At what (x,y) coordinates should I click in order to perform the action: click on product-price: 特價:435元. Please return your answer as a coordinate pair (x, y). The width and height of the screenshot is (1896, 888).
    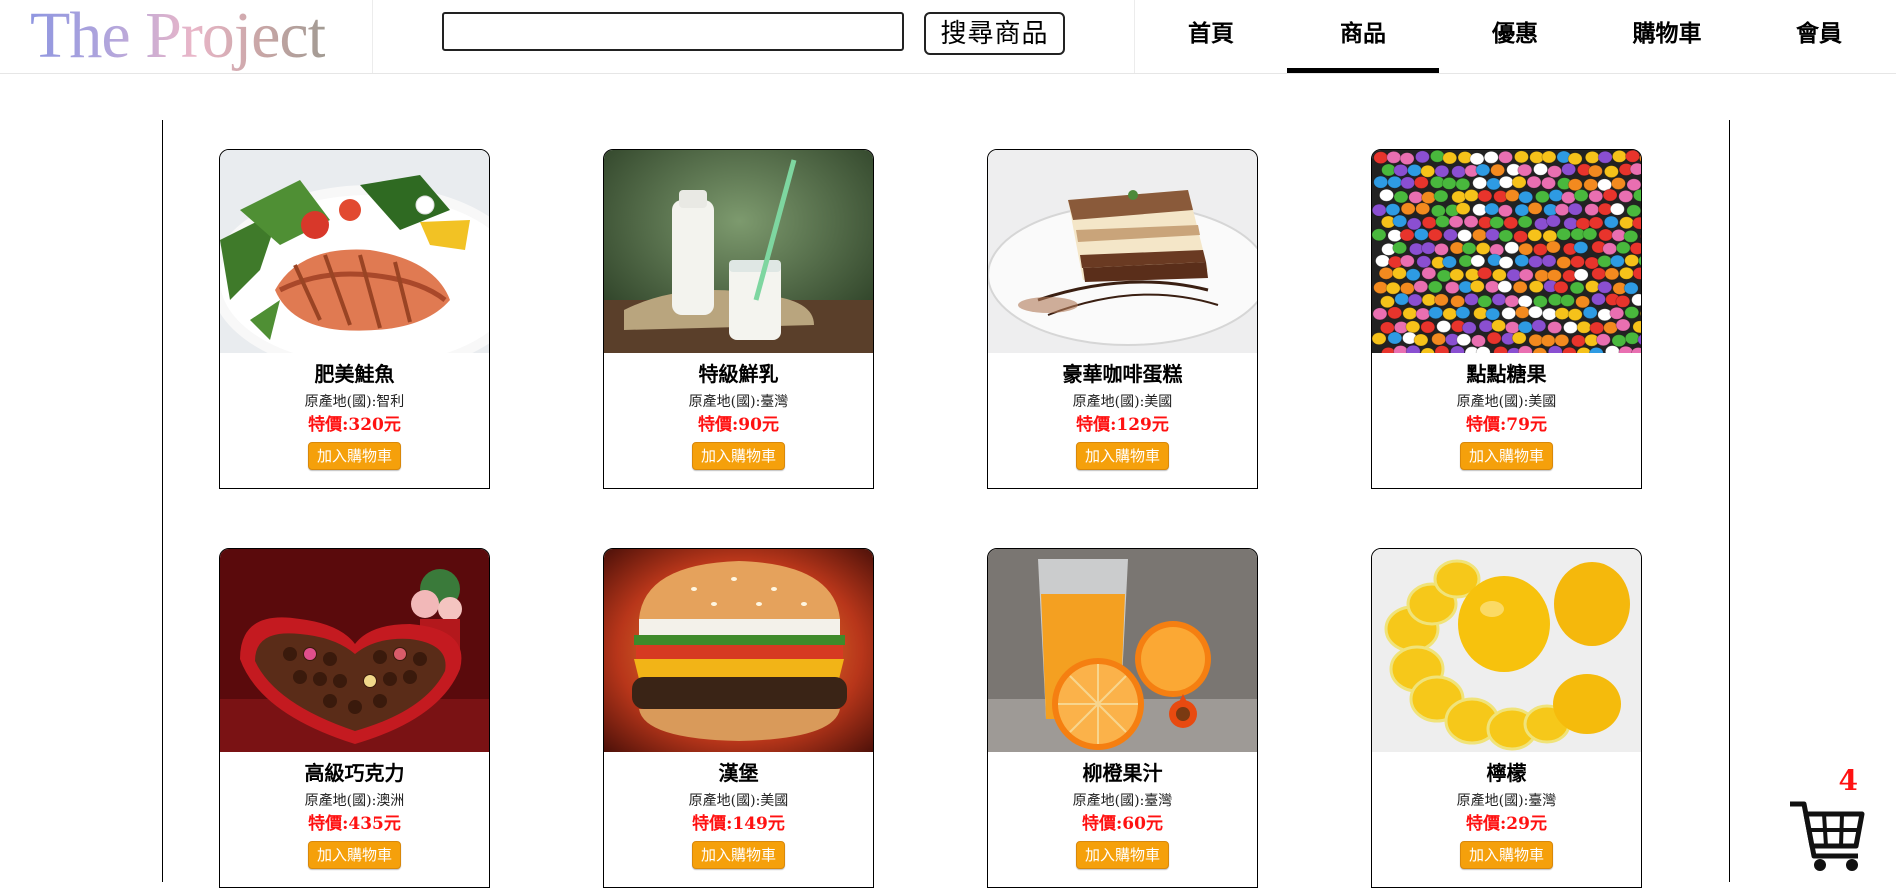
    Looking at the image, I should click on (354, 824).